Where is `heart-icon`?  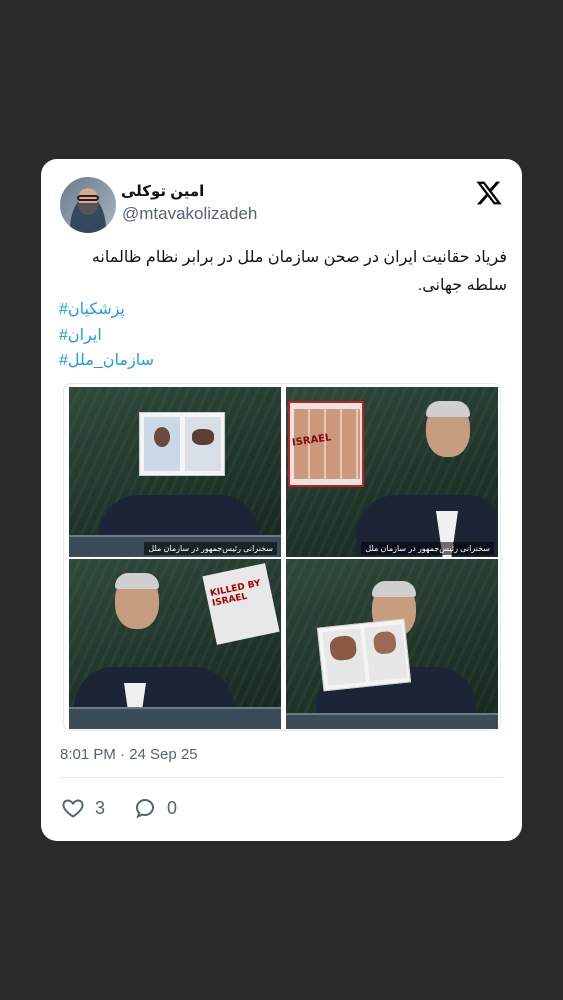 heart-icon is located at coordinates (73, 808).